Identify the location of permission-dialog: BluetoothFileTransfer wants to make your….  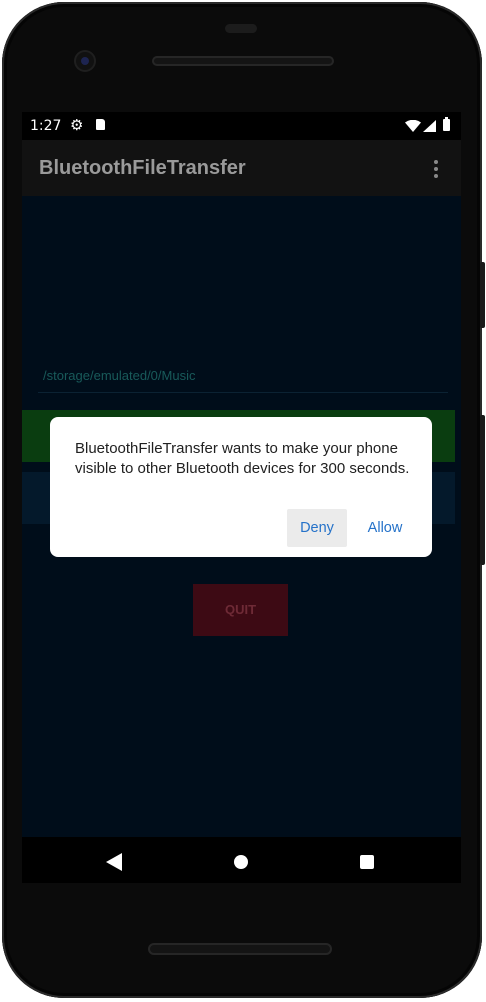
(241, 487).